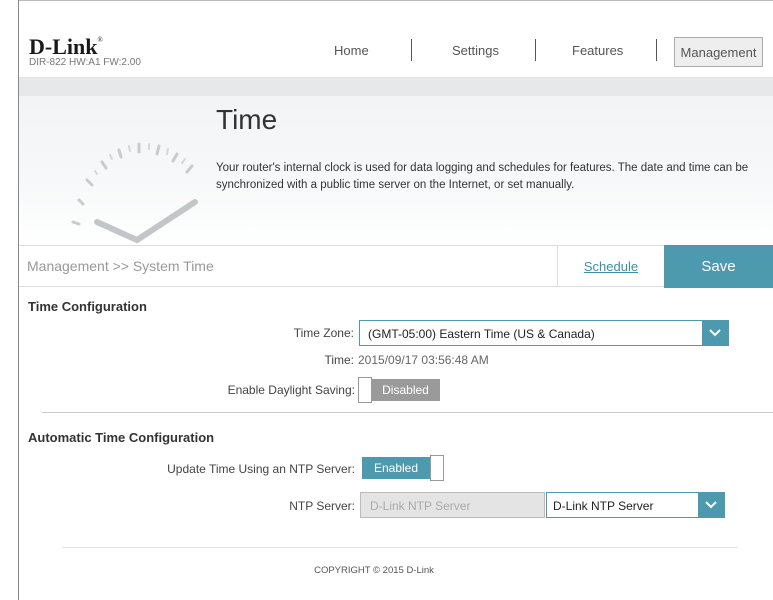 The image size is (773, 600). I want to click on timezone-label: Time Zone:, so click(323, 333).